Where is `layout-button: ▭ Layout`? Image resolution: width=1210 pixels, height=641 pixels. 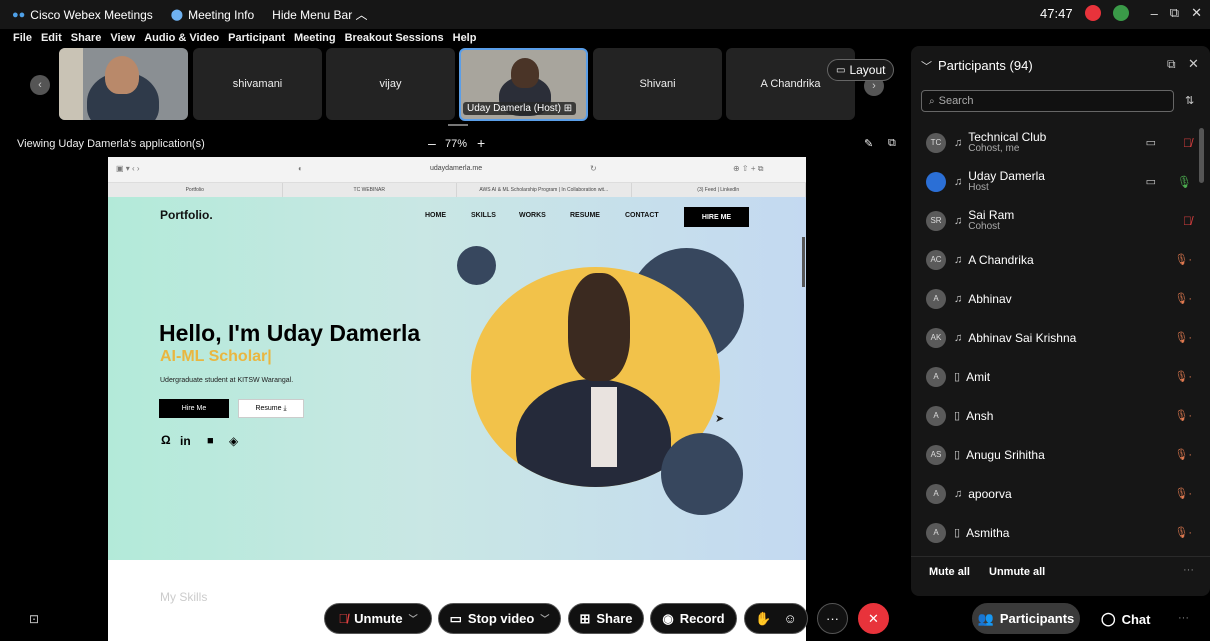 layout-button: ▭ Layout is located at coordinates (861, 70).